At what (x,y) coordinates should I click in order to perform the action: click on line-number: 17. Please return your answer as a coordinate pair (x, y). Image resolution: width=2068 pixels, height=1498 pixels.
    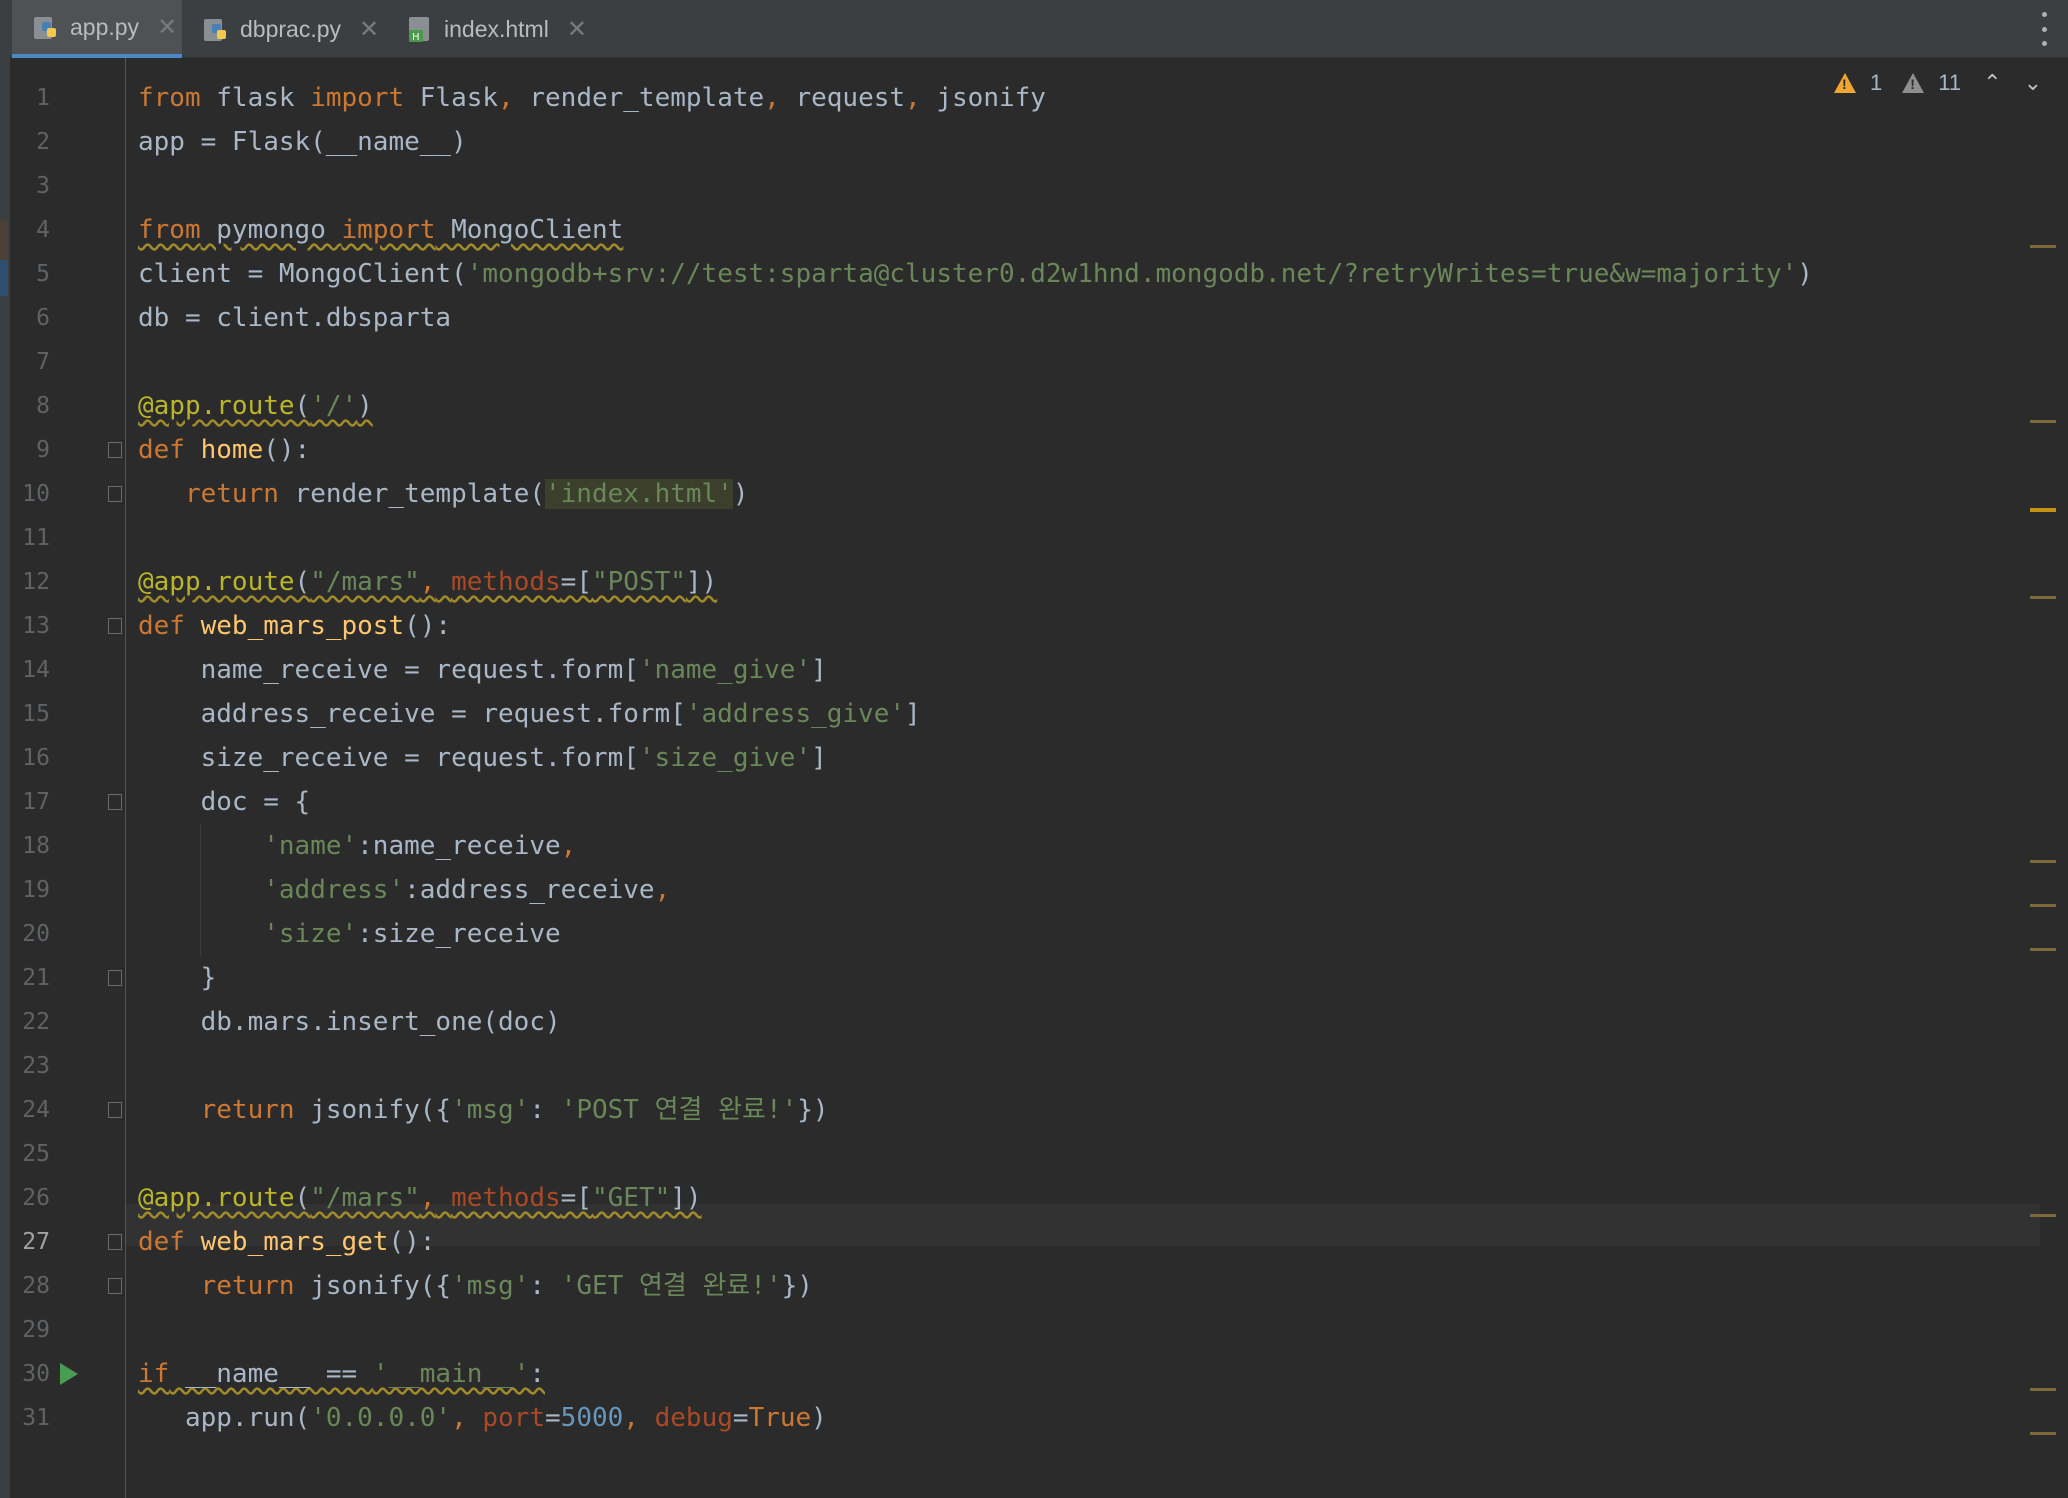
    Looking at the image, I should click on (30, 802).